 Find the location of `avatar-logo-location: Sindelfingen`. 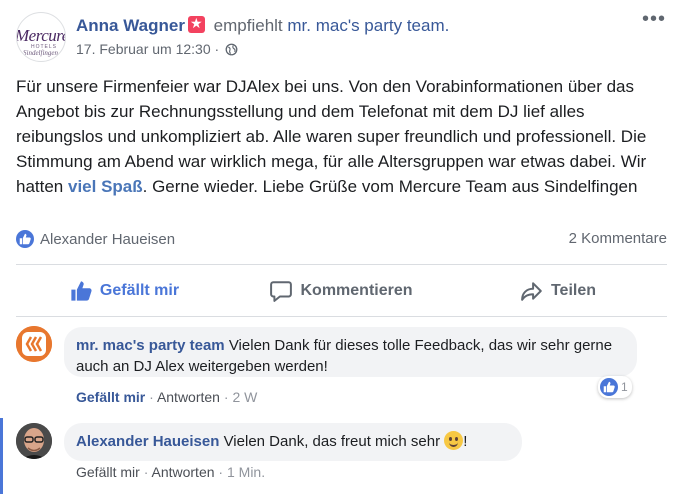

avatar-logo-location: Sindelfingen is located at coordinates (40, 53).